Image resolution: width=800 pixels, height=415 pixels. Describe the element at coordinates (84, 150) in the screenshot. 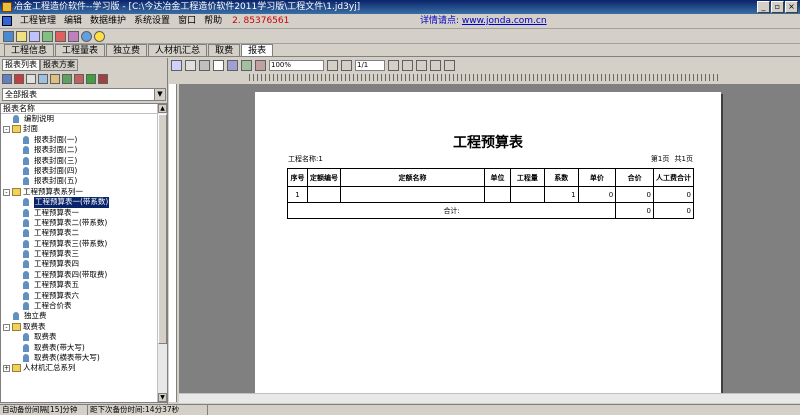

I see `tree-item: 报表封面(二)` at that location.